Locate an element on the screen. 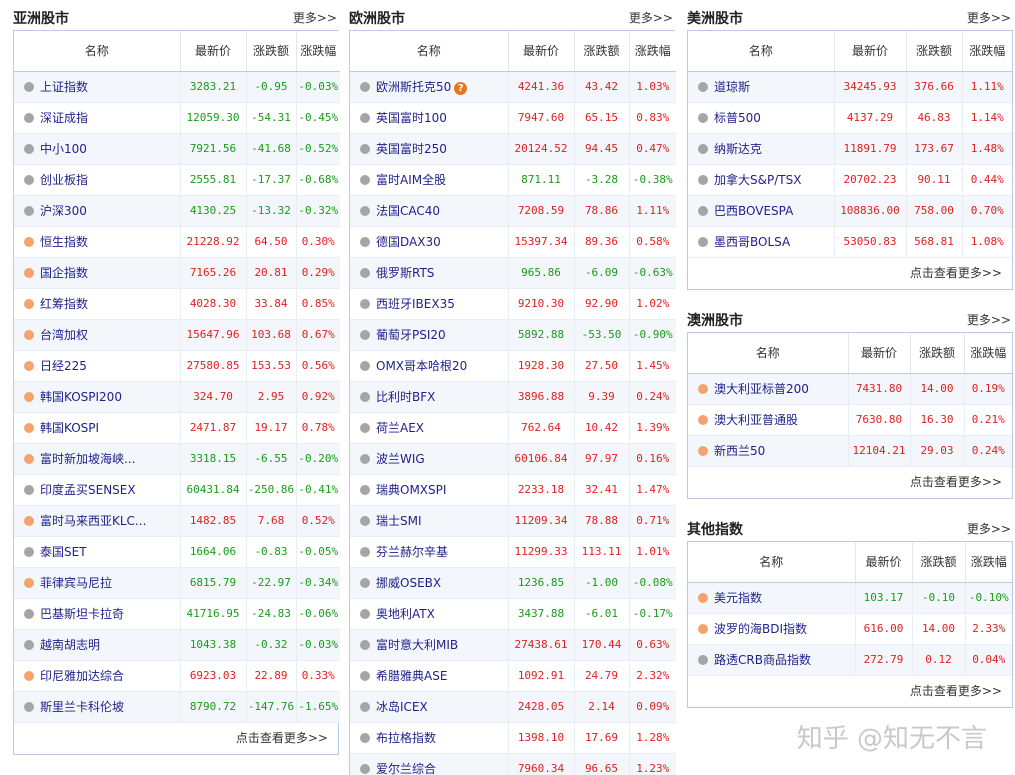  table-row: 德国DAX30 15397.34 89.36 0.58% is located at coordinates (513, 242).